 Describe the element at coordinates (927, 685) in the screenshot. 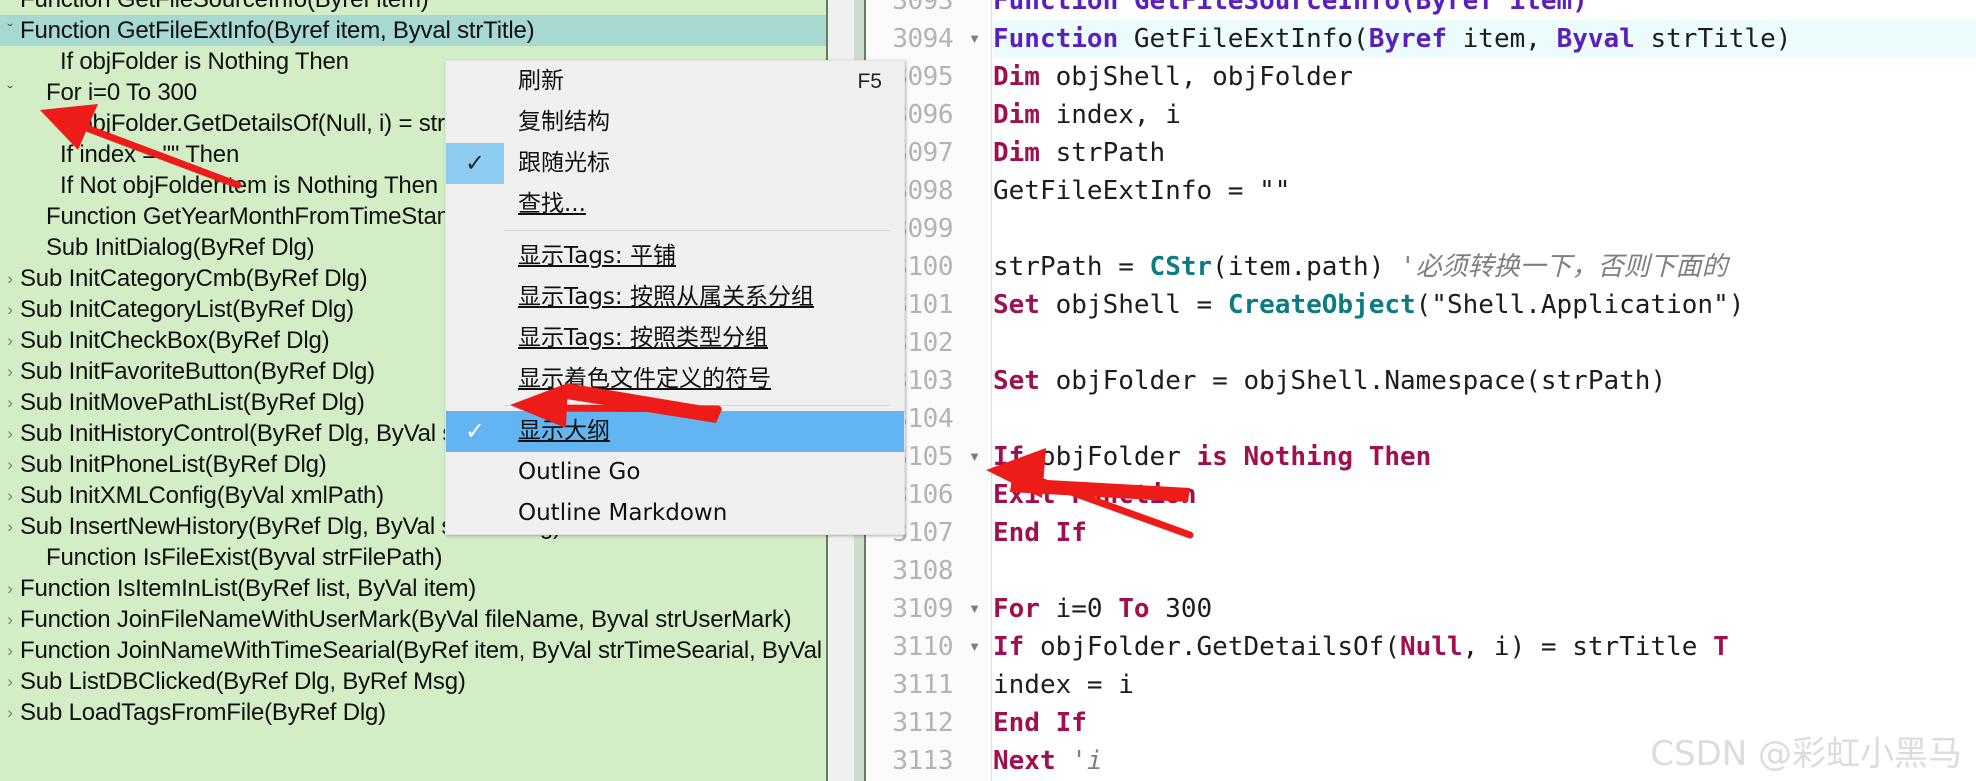

I see `line-number-row: 3111` at that location.